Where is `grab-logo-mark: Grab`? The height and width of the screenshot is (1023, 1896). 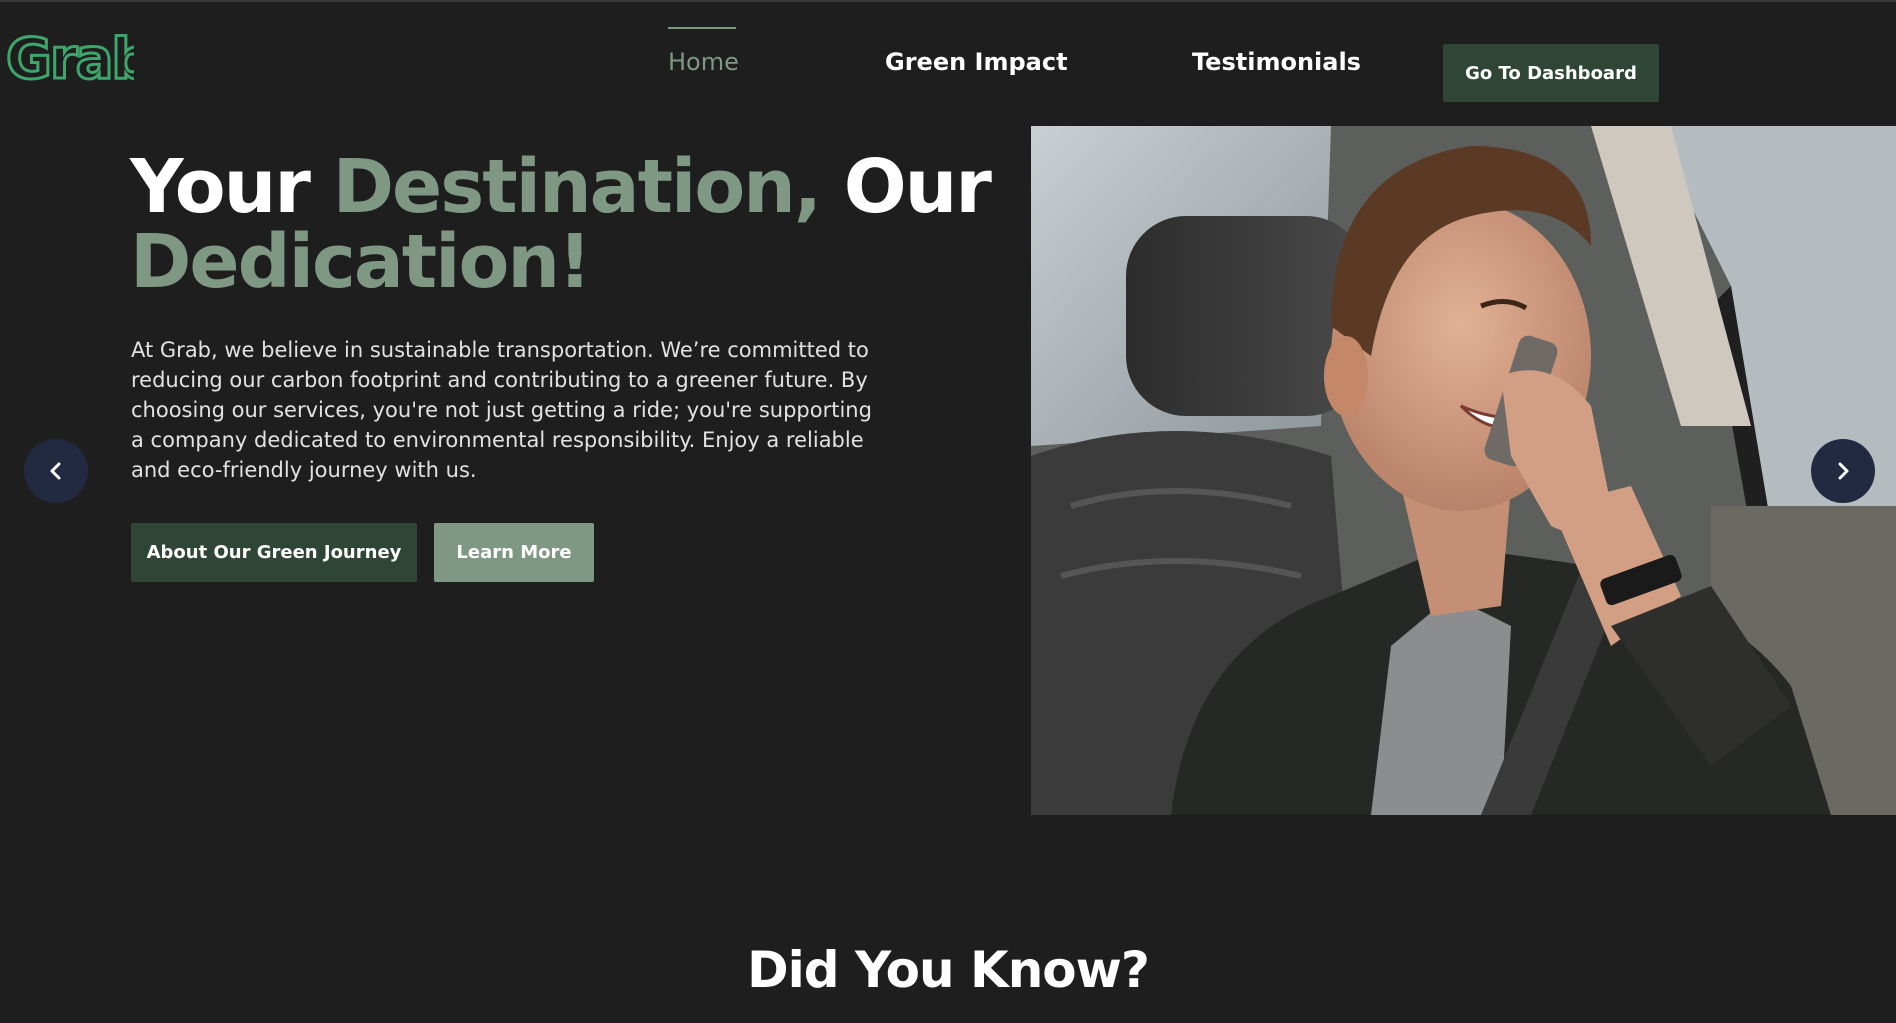
grab-logo-mark: Grab is located at coordinates (79, 60).